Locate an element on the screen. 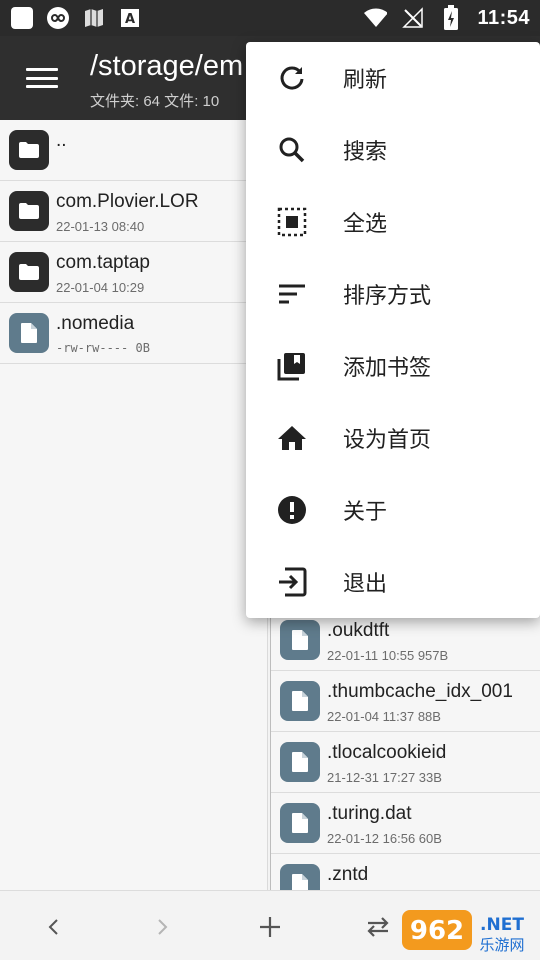 The width and height of the screenshot is (540, 960). item-name: .. is located at coordinates (61, 140).